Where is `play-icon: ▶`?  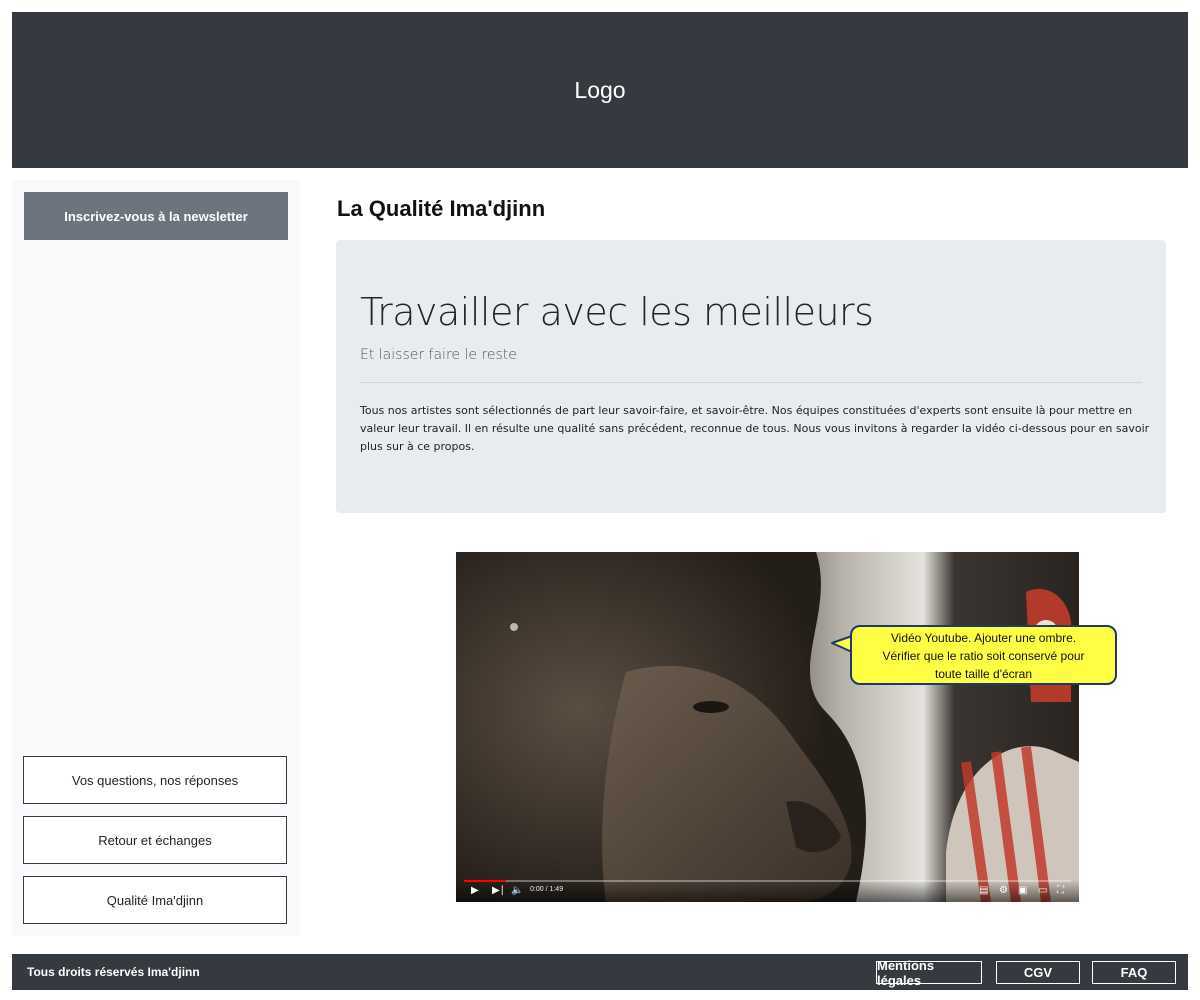
play-icon: ▶ is located at coordinates (475, 891).